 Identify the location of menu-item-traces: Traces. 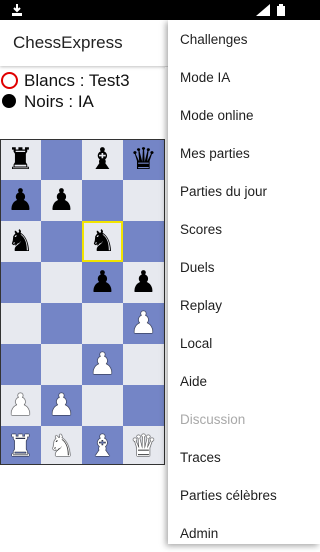
(244, 457).